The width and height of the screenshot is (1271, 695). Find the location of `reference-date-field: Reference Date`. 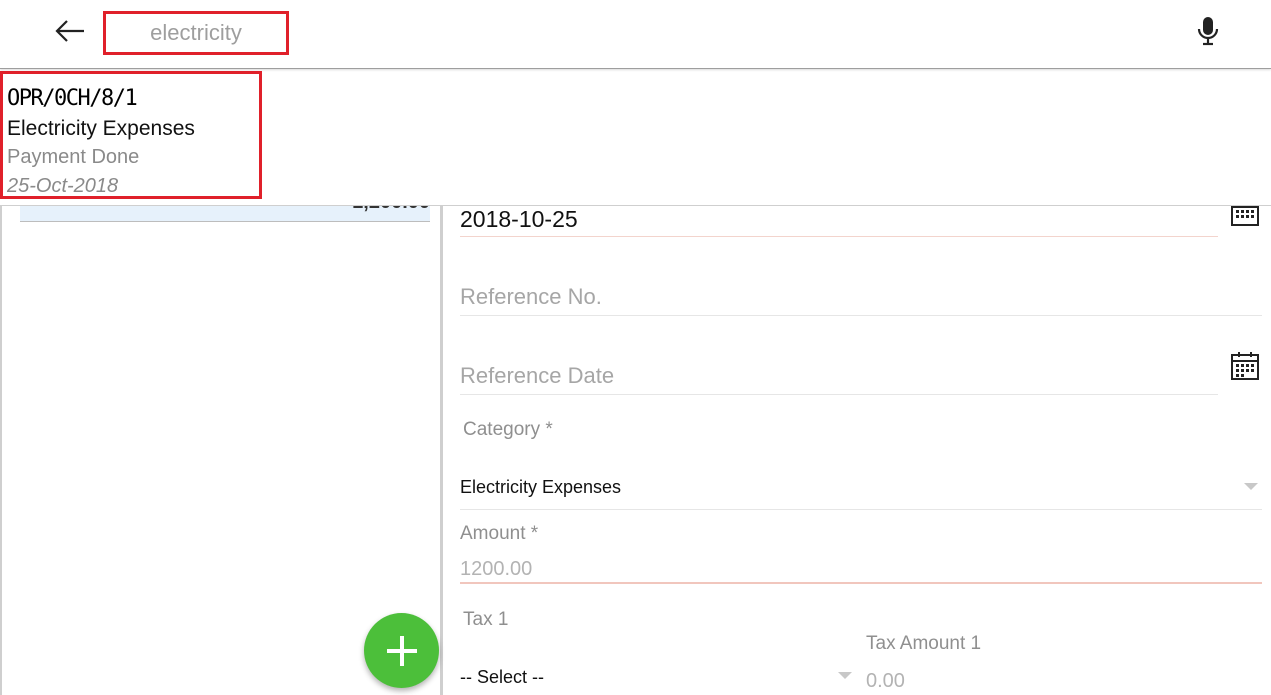

reference-date-field: Reference Date is located at coordinates (537, 376).